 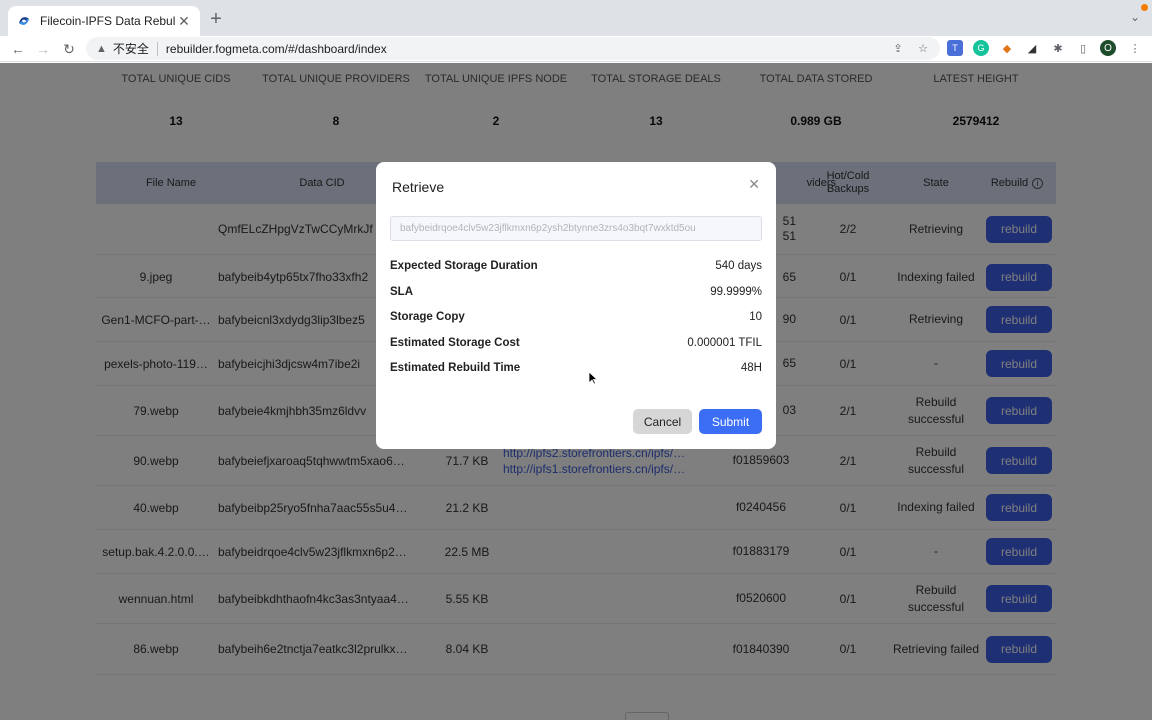 What do you see at coordinates (755, 317) in the screenshot?
I see `field-value: 10` at bounding box center [755, 317].